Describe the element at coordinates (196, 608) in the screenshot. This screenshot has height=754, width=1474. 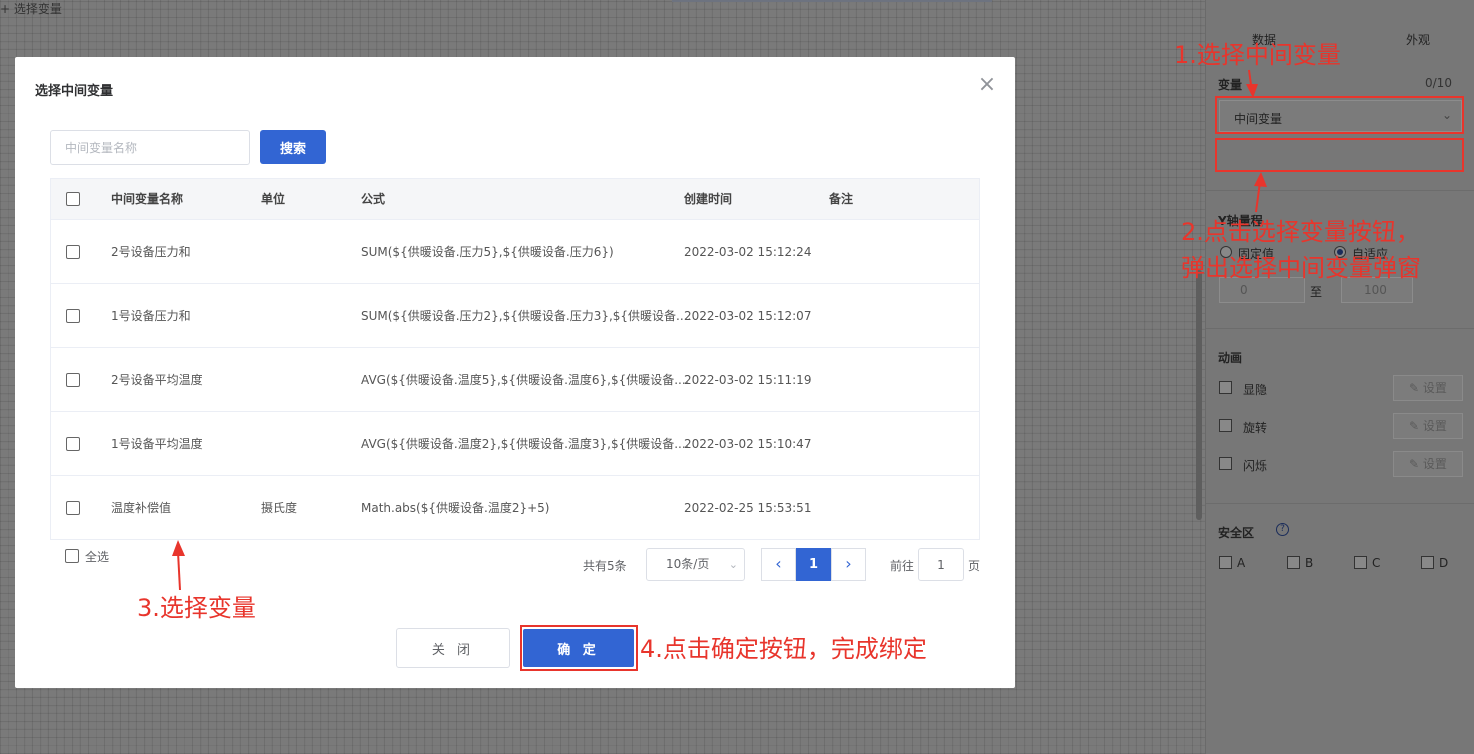
I see `annotation-step3: 3.选择变量` at that location.